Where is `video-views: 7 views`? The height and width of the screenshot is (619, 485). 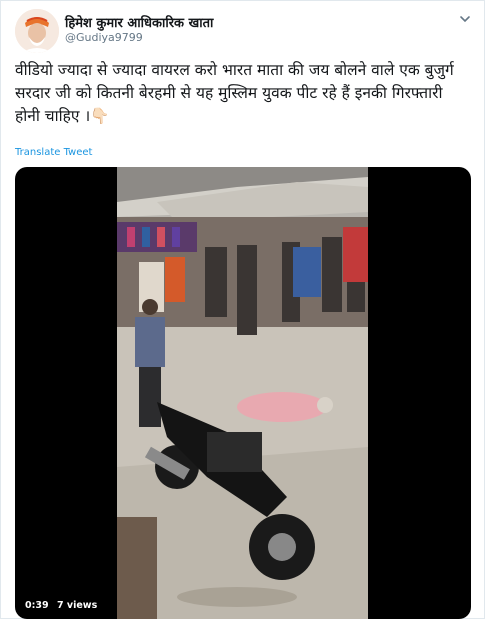 video-views: 7 views is located at coordinates (77, 605).